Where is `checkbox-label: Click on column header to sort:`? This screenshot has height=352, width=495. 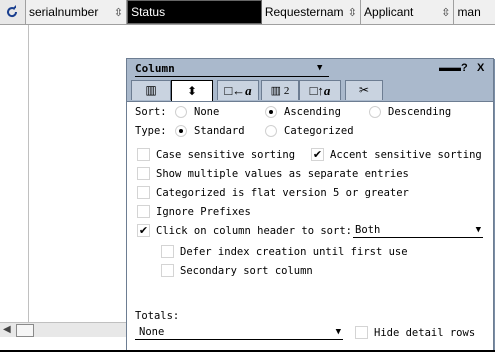
checkbox-label: Click on column header to sort: is located at coordinates (254, 230).